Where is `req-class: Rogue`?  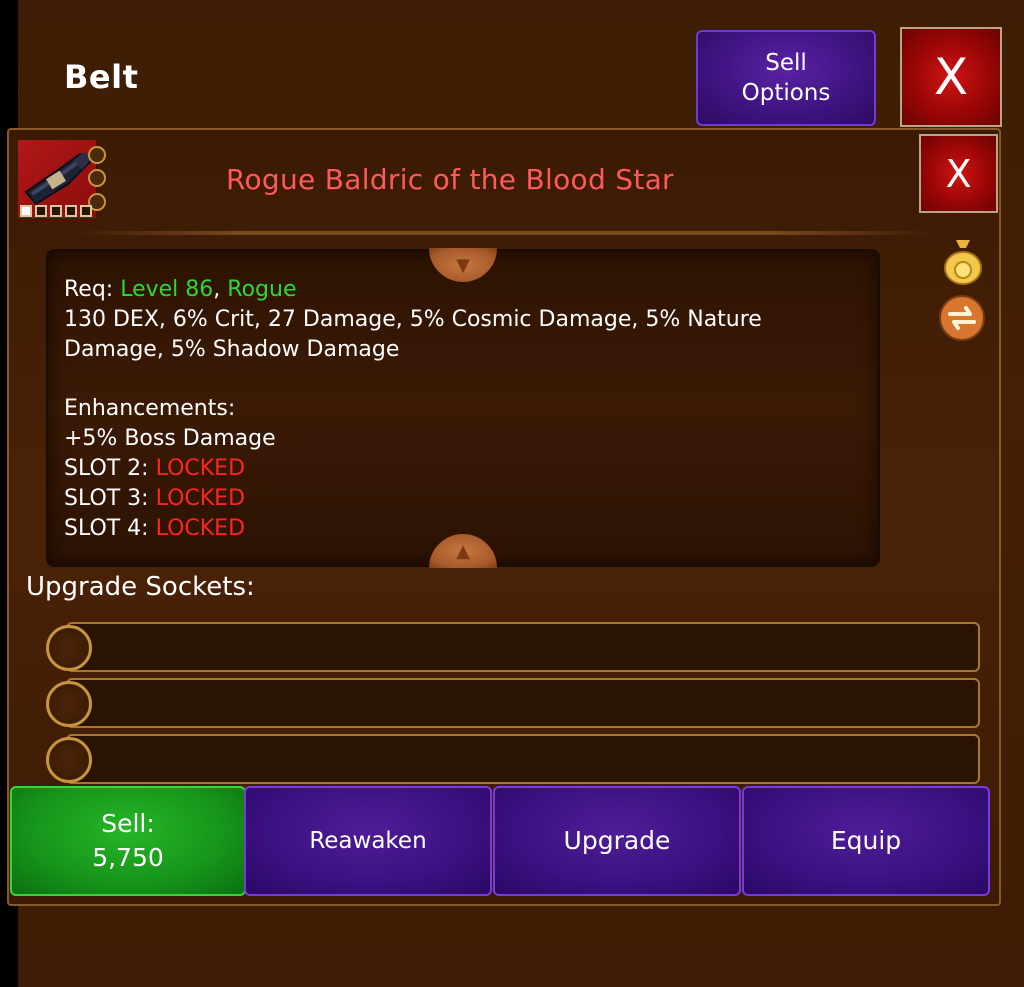 req-class: Rogue is located at coordinates (262, 289).